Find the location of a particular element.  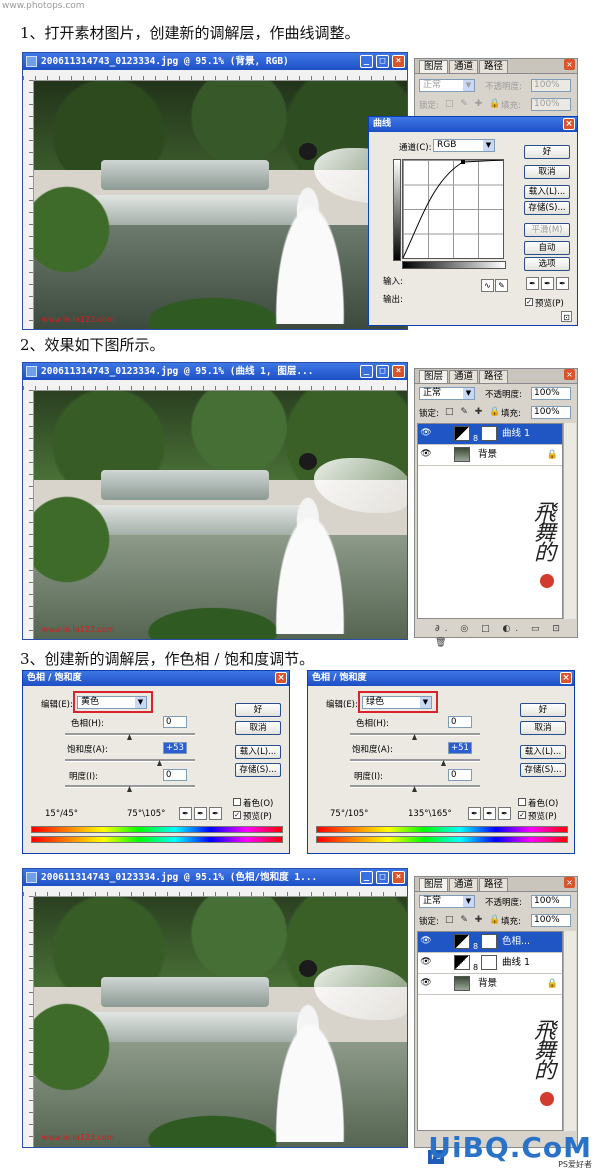

layers-bottom-toolbar: ∂. ◎ □ ◐. ▭ ⊡ 🗑 is located at coordinates (496, 635).